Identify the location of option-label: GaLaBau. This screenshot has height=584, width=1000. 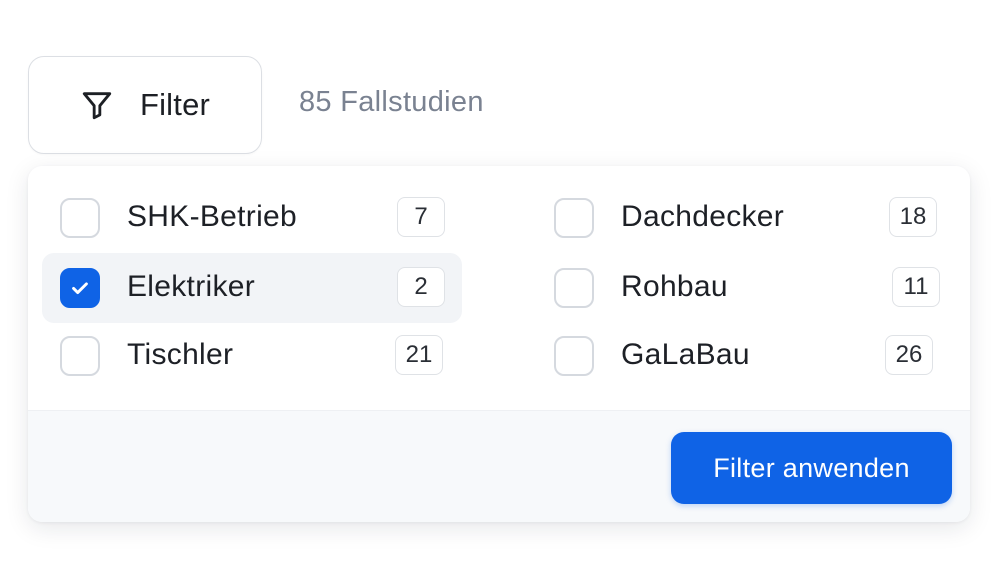
(685, 354).